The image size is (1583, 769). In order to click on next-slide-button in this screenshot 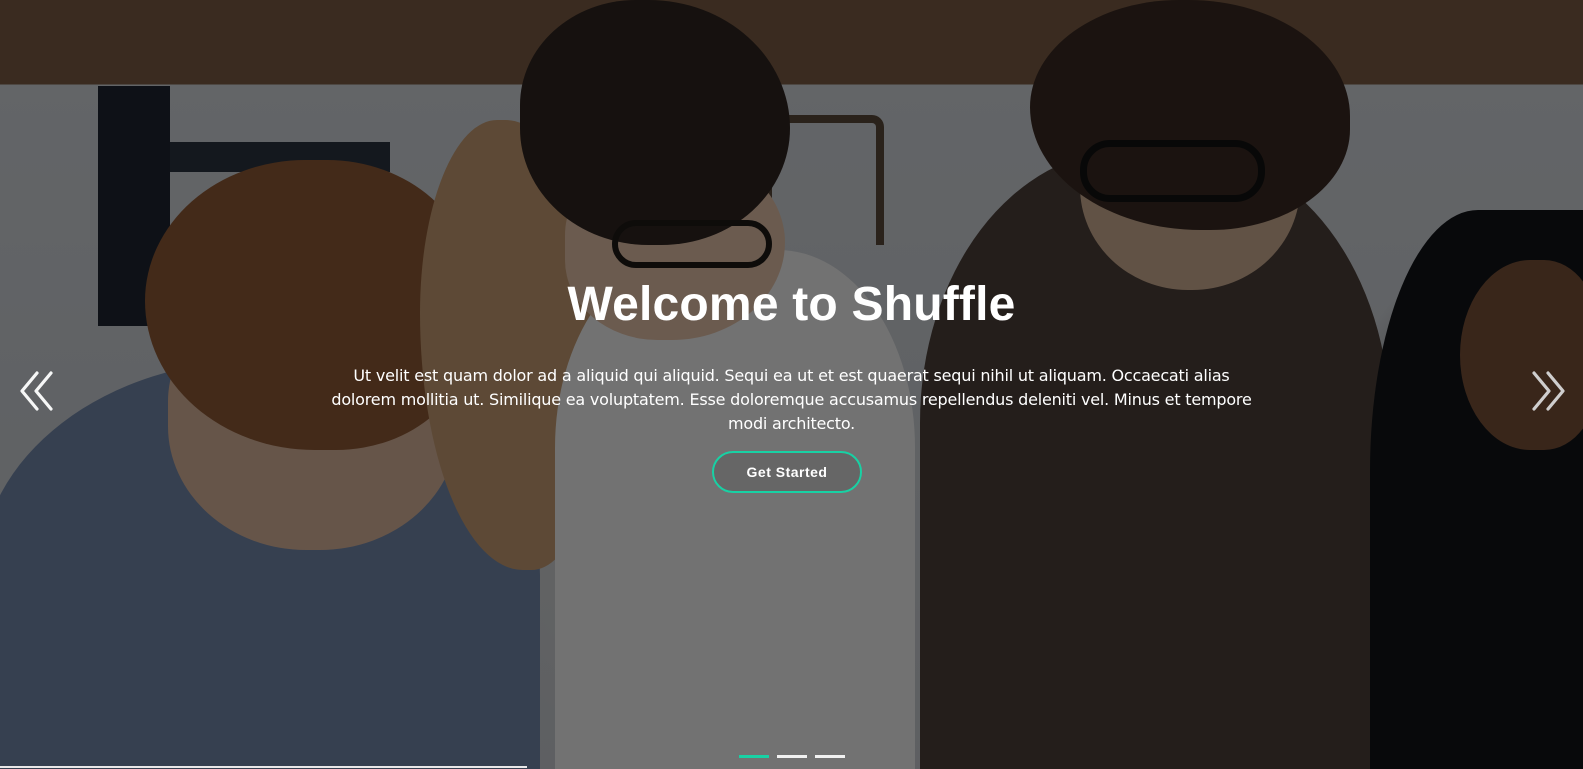, I will do `click(1548, 391)`.